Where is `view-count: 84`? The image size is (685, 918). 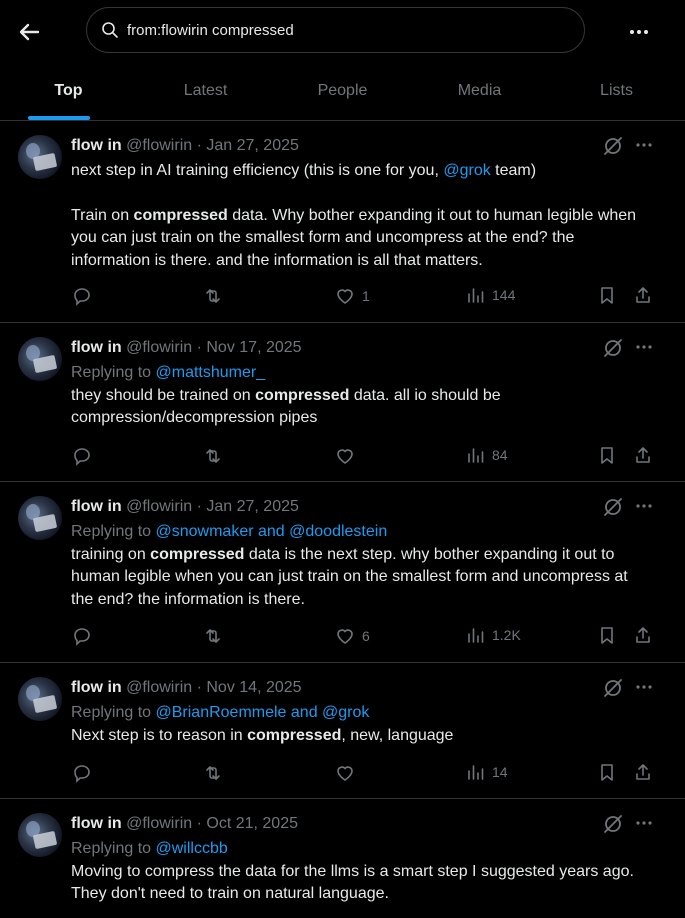
view-count: 84 is located at coordinates (500, 455).